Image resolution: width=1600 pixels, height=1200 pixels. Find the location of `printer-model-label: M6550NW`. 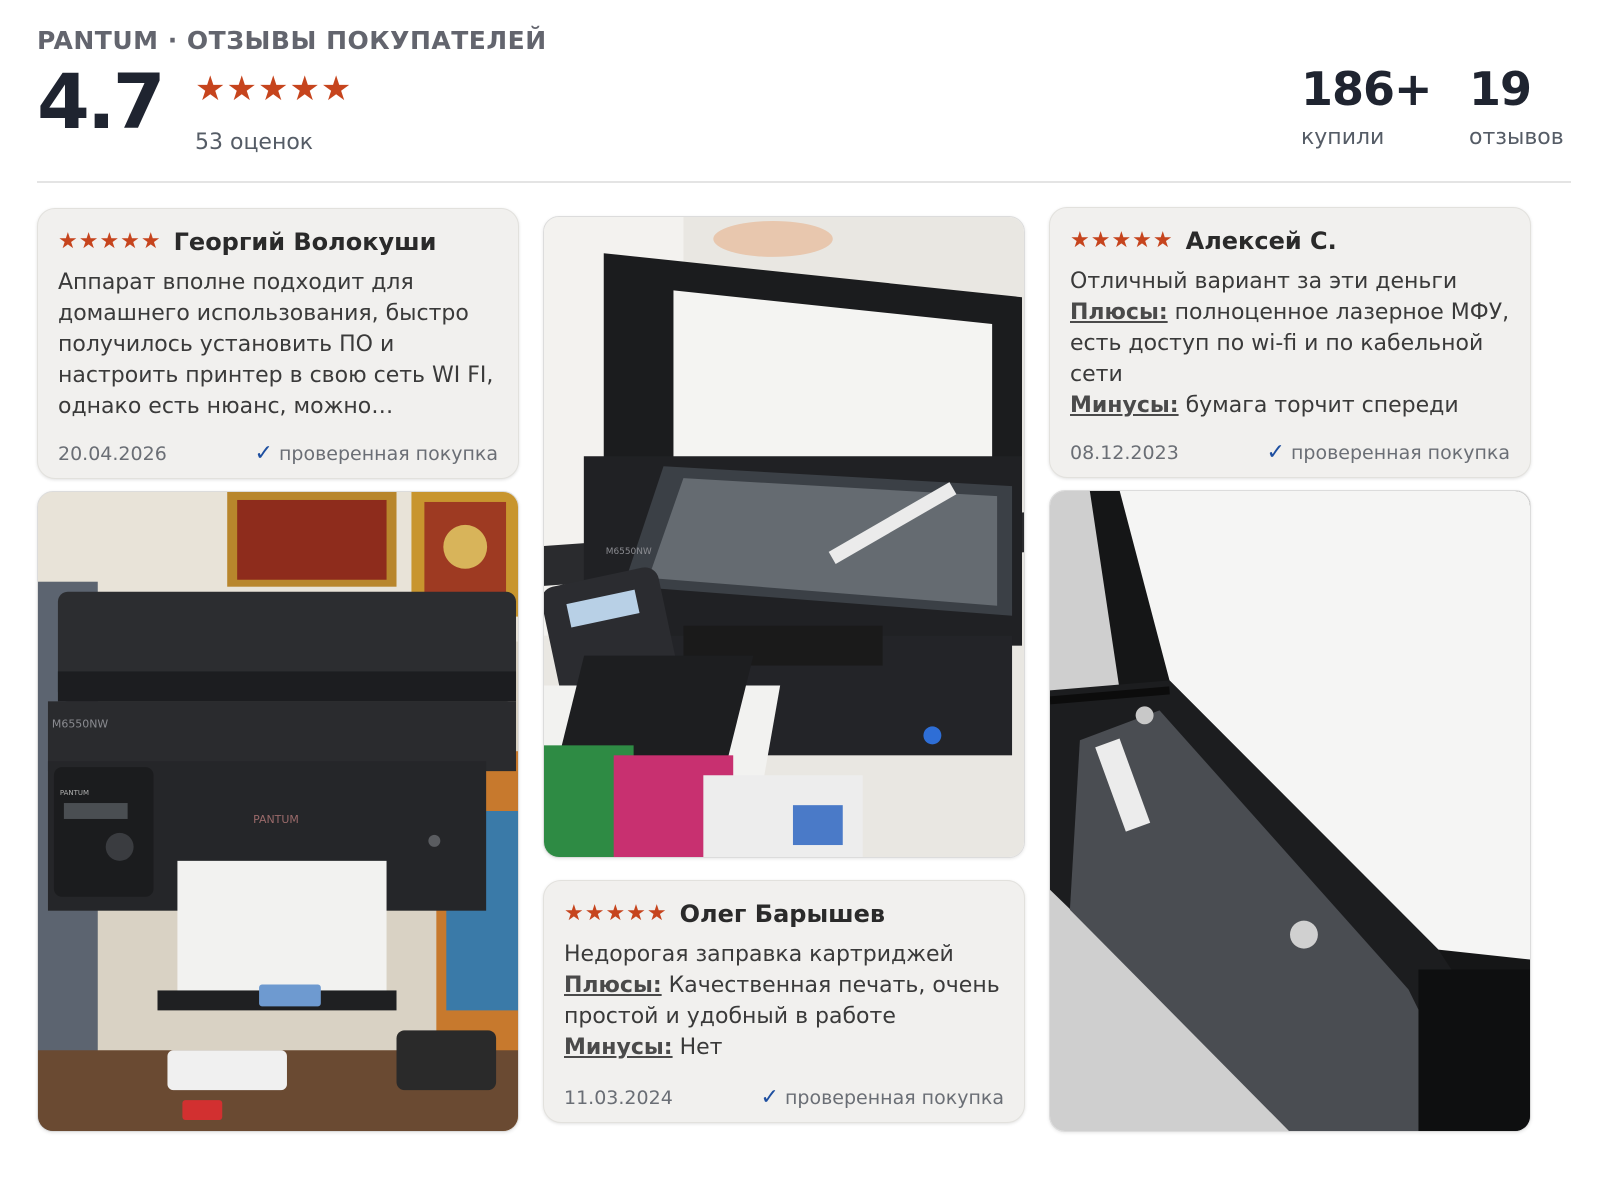

printer-model-label: M6550NW is located at coordinates (80, 723).